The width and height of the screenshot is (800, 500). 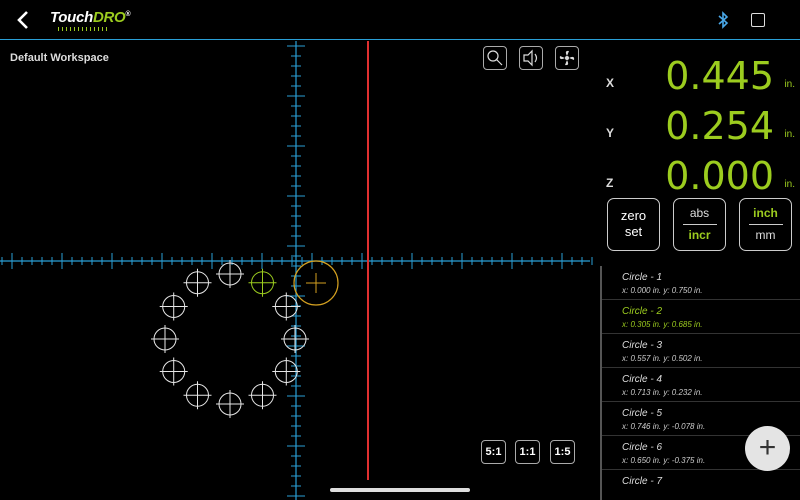 I want to click on point-name: Circle - 5, so click(x=642, y=413).